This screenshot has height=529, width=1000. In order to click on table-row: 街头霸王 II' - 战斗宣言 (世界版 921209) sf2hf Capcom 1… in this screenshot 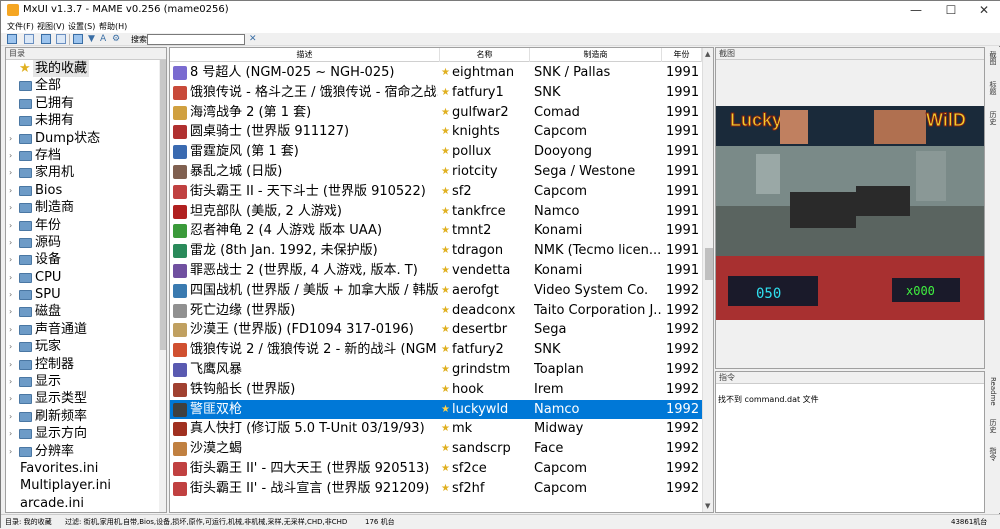, I will do `click(436, 489)`.